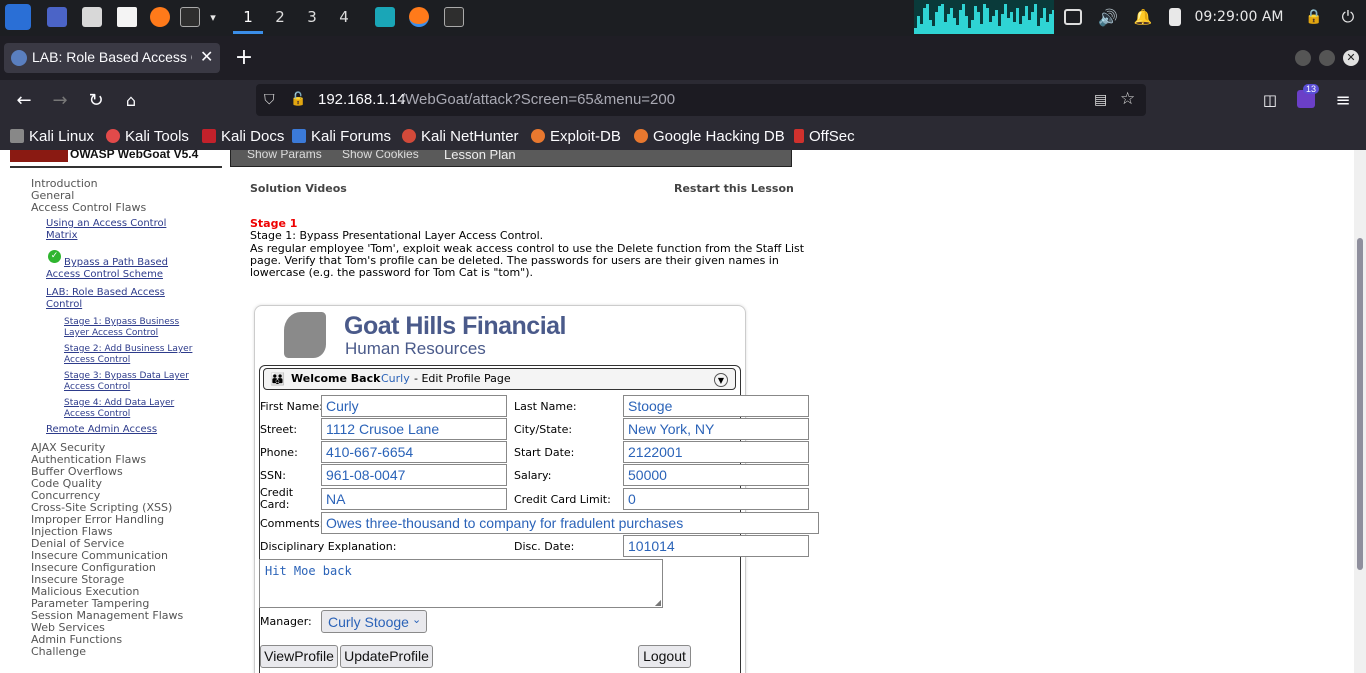  What do you see at coordinates (280, 17) in the screenshot?
I see `workspace-2: 2` at bounding box center [280, 17].